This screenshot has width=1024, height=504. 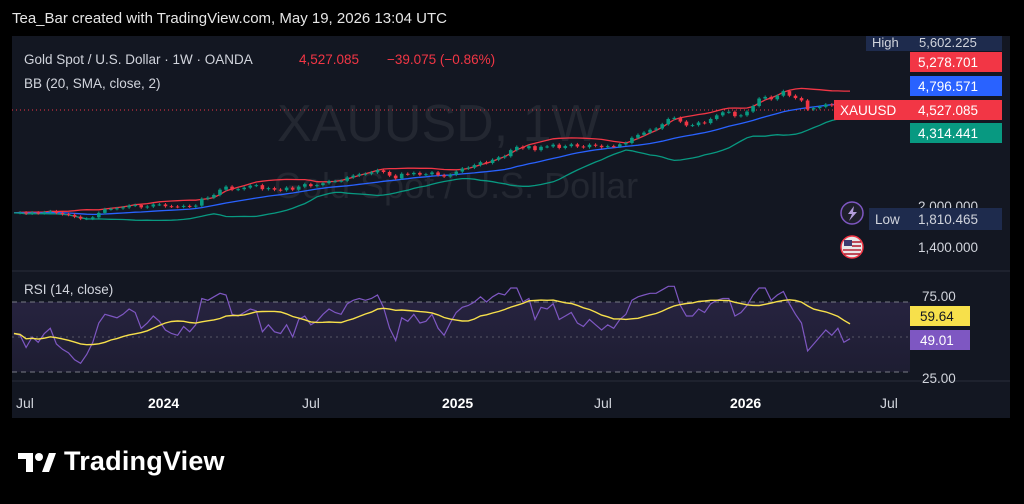 I want to click on tradingview-logo: TradingView, so click(x=121, y=461).